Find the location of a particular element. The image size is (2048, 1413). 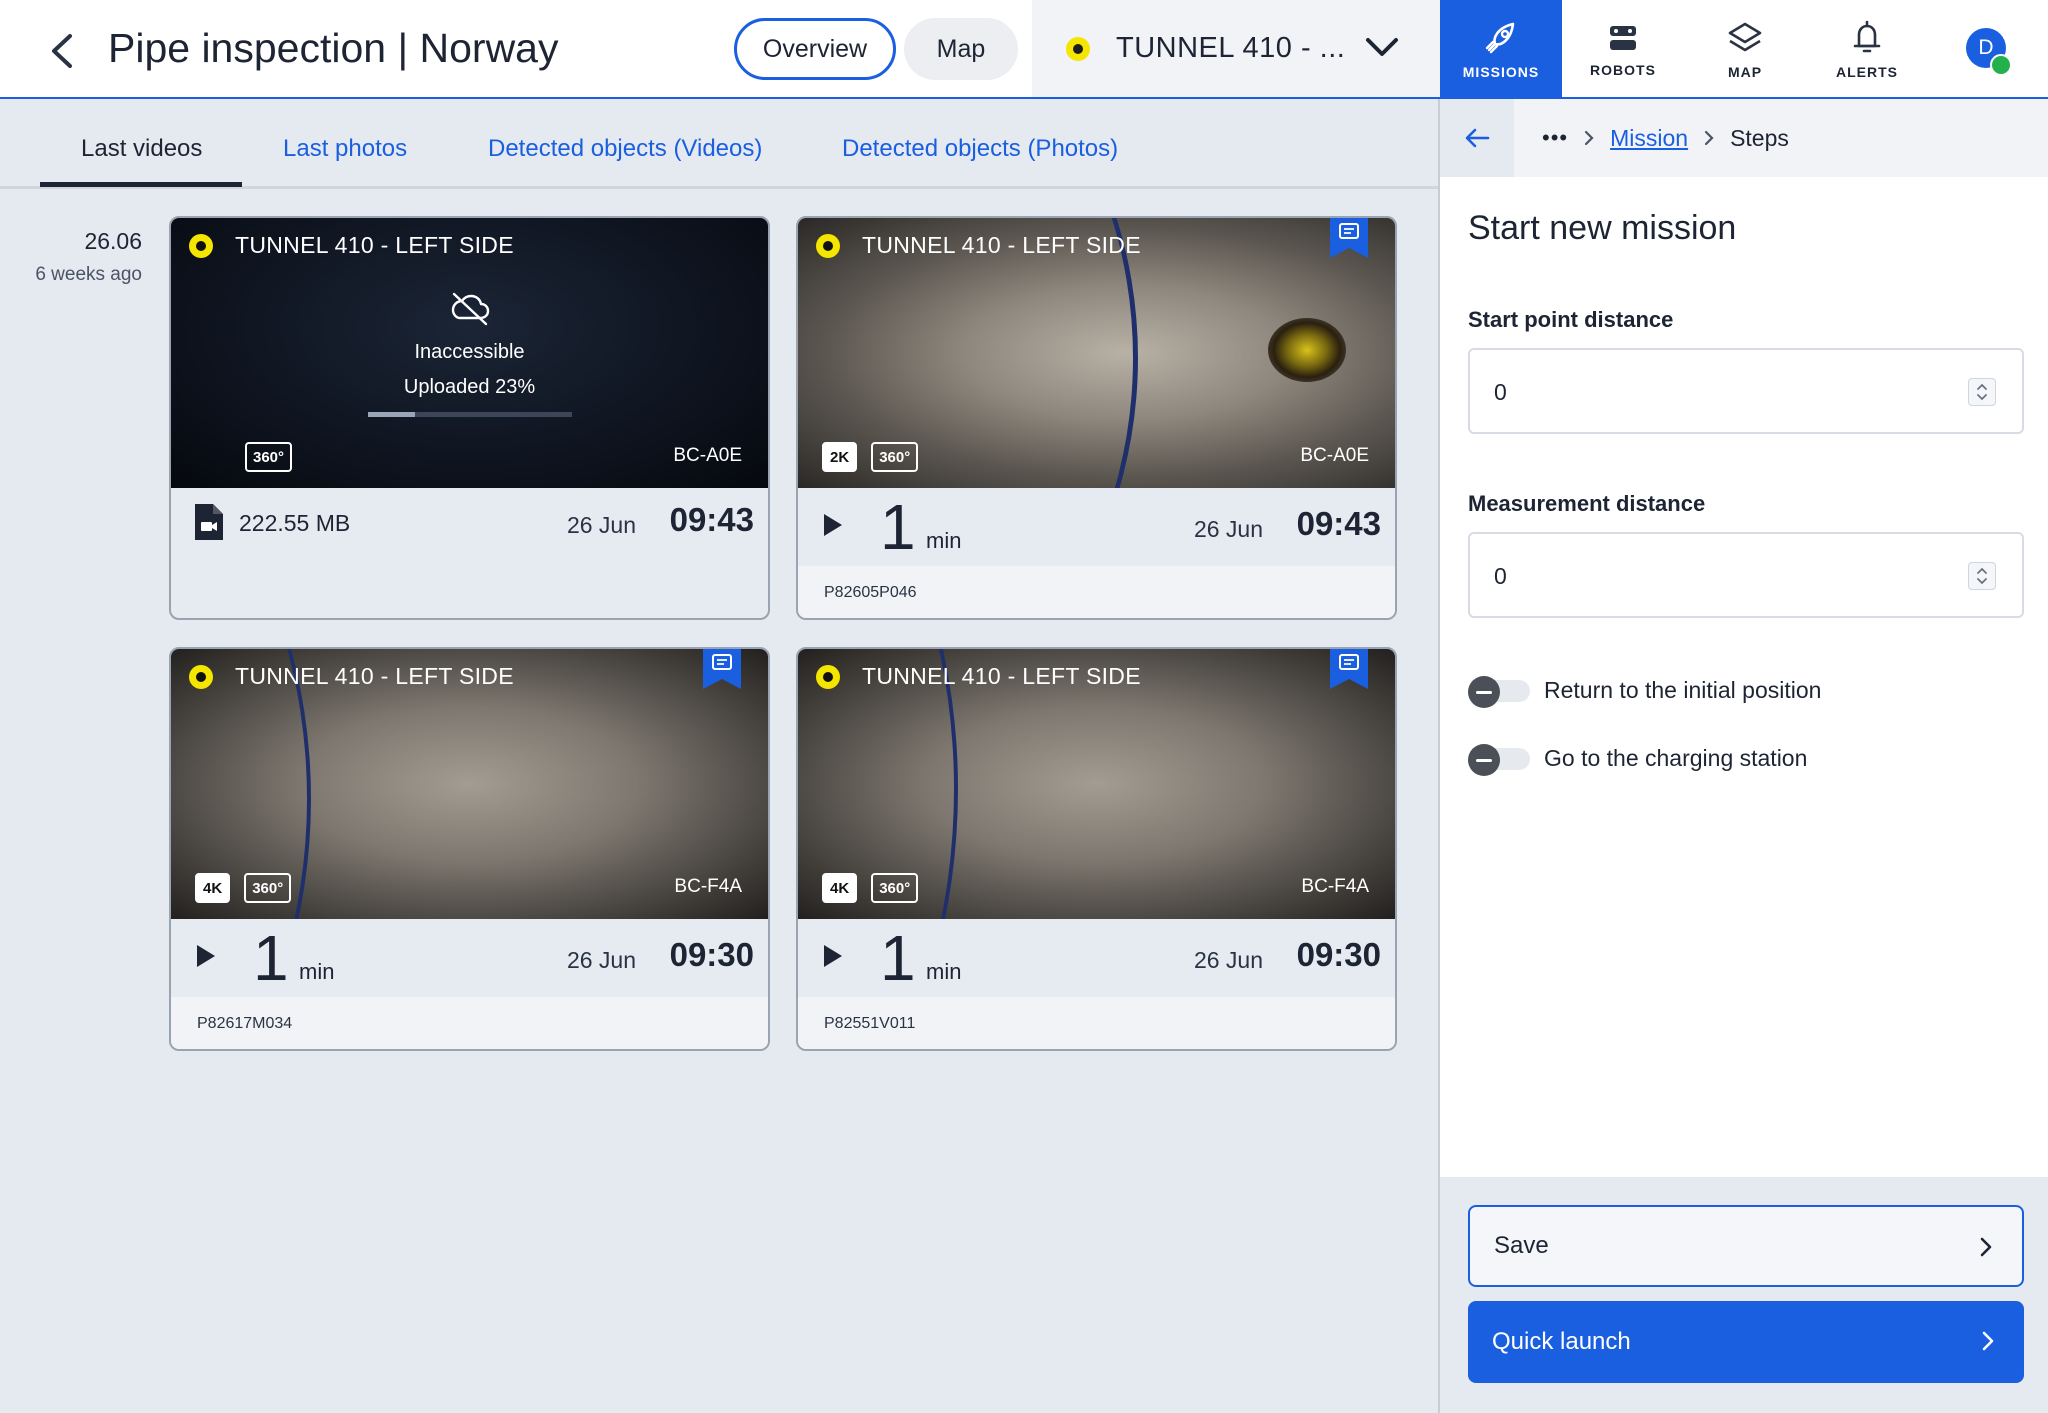

nav-robots-label: ROBOTS is located at coordinates (1623, 69).